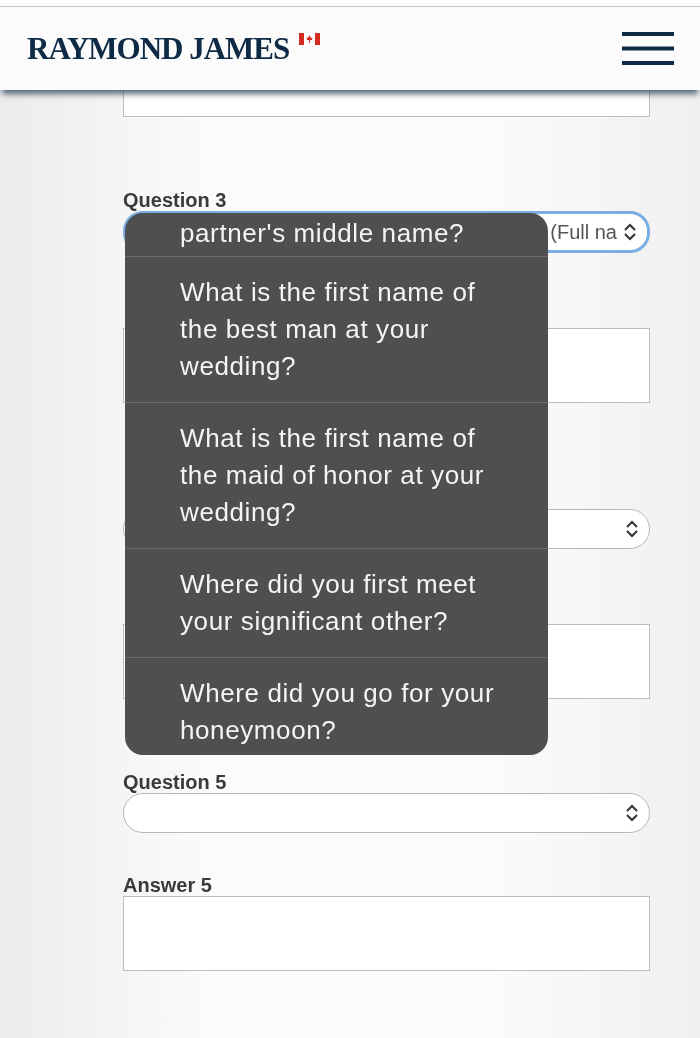 Image resolution: width=700 pixels, height=1038 pixels. Describe the element at coordinates (175, 782) in the screenshot. I see `field-label: Question 5` at that location.